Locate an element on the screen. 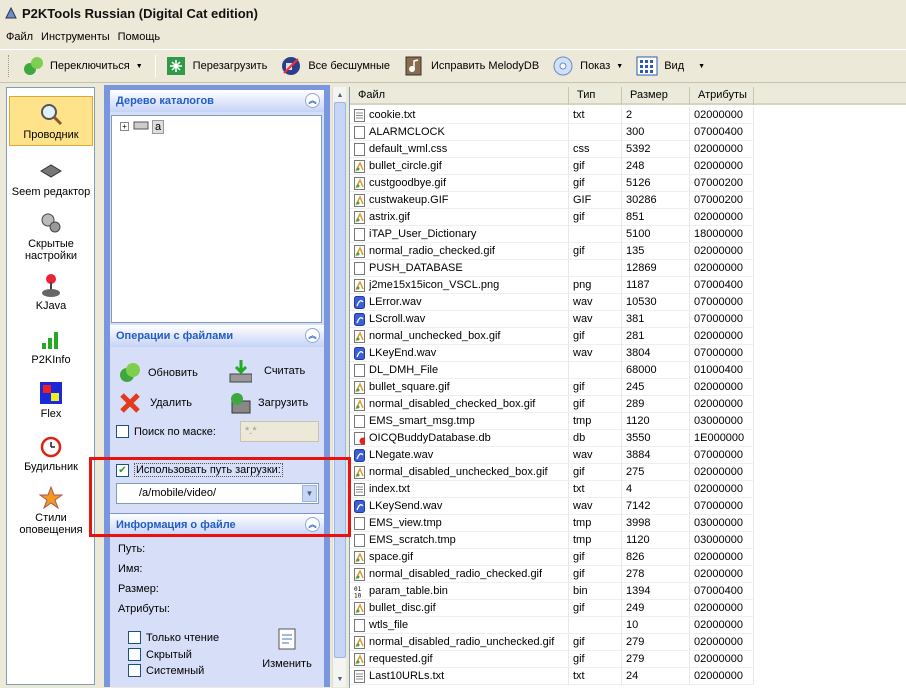  column-header-size: Размер is located at coordinates (656, 96).